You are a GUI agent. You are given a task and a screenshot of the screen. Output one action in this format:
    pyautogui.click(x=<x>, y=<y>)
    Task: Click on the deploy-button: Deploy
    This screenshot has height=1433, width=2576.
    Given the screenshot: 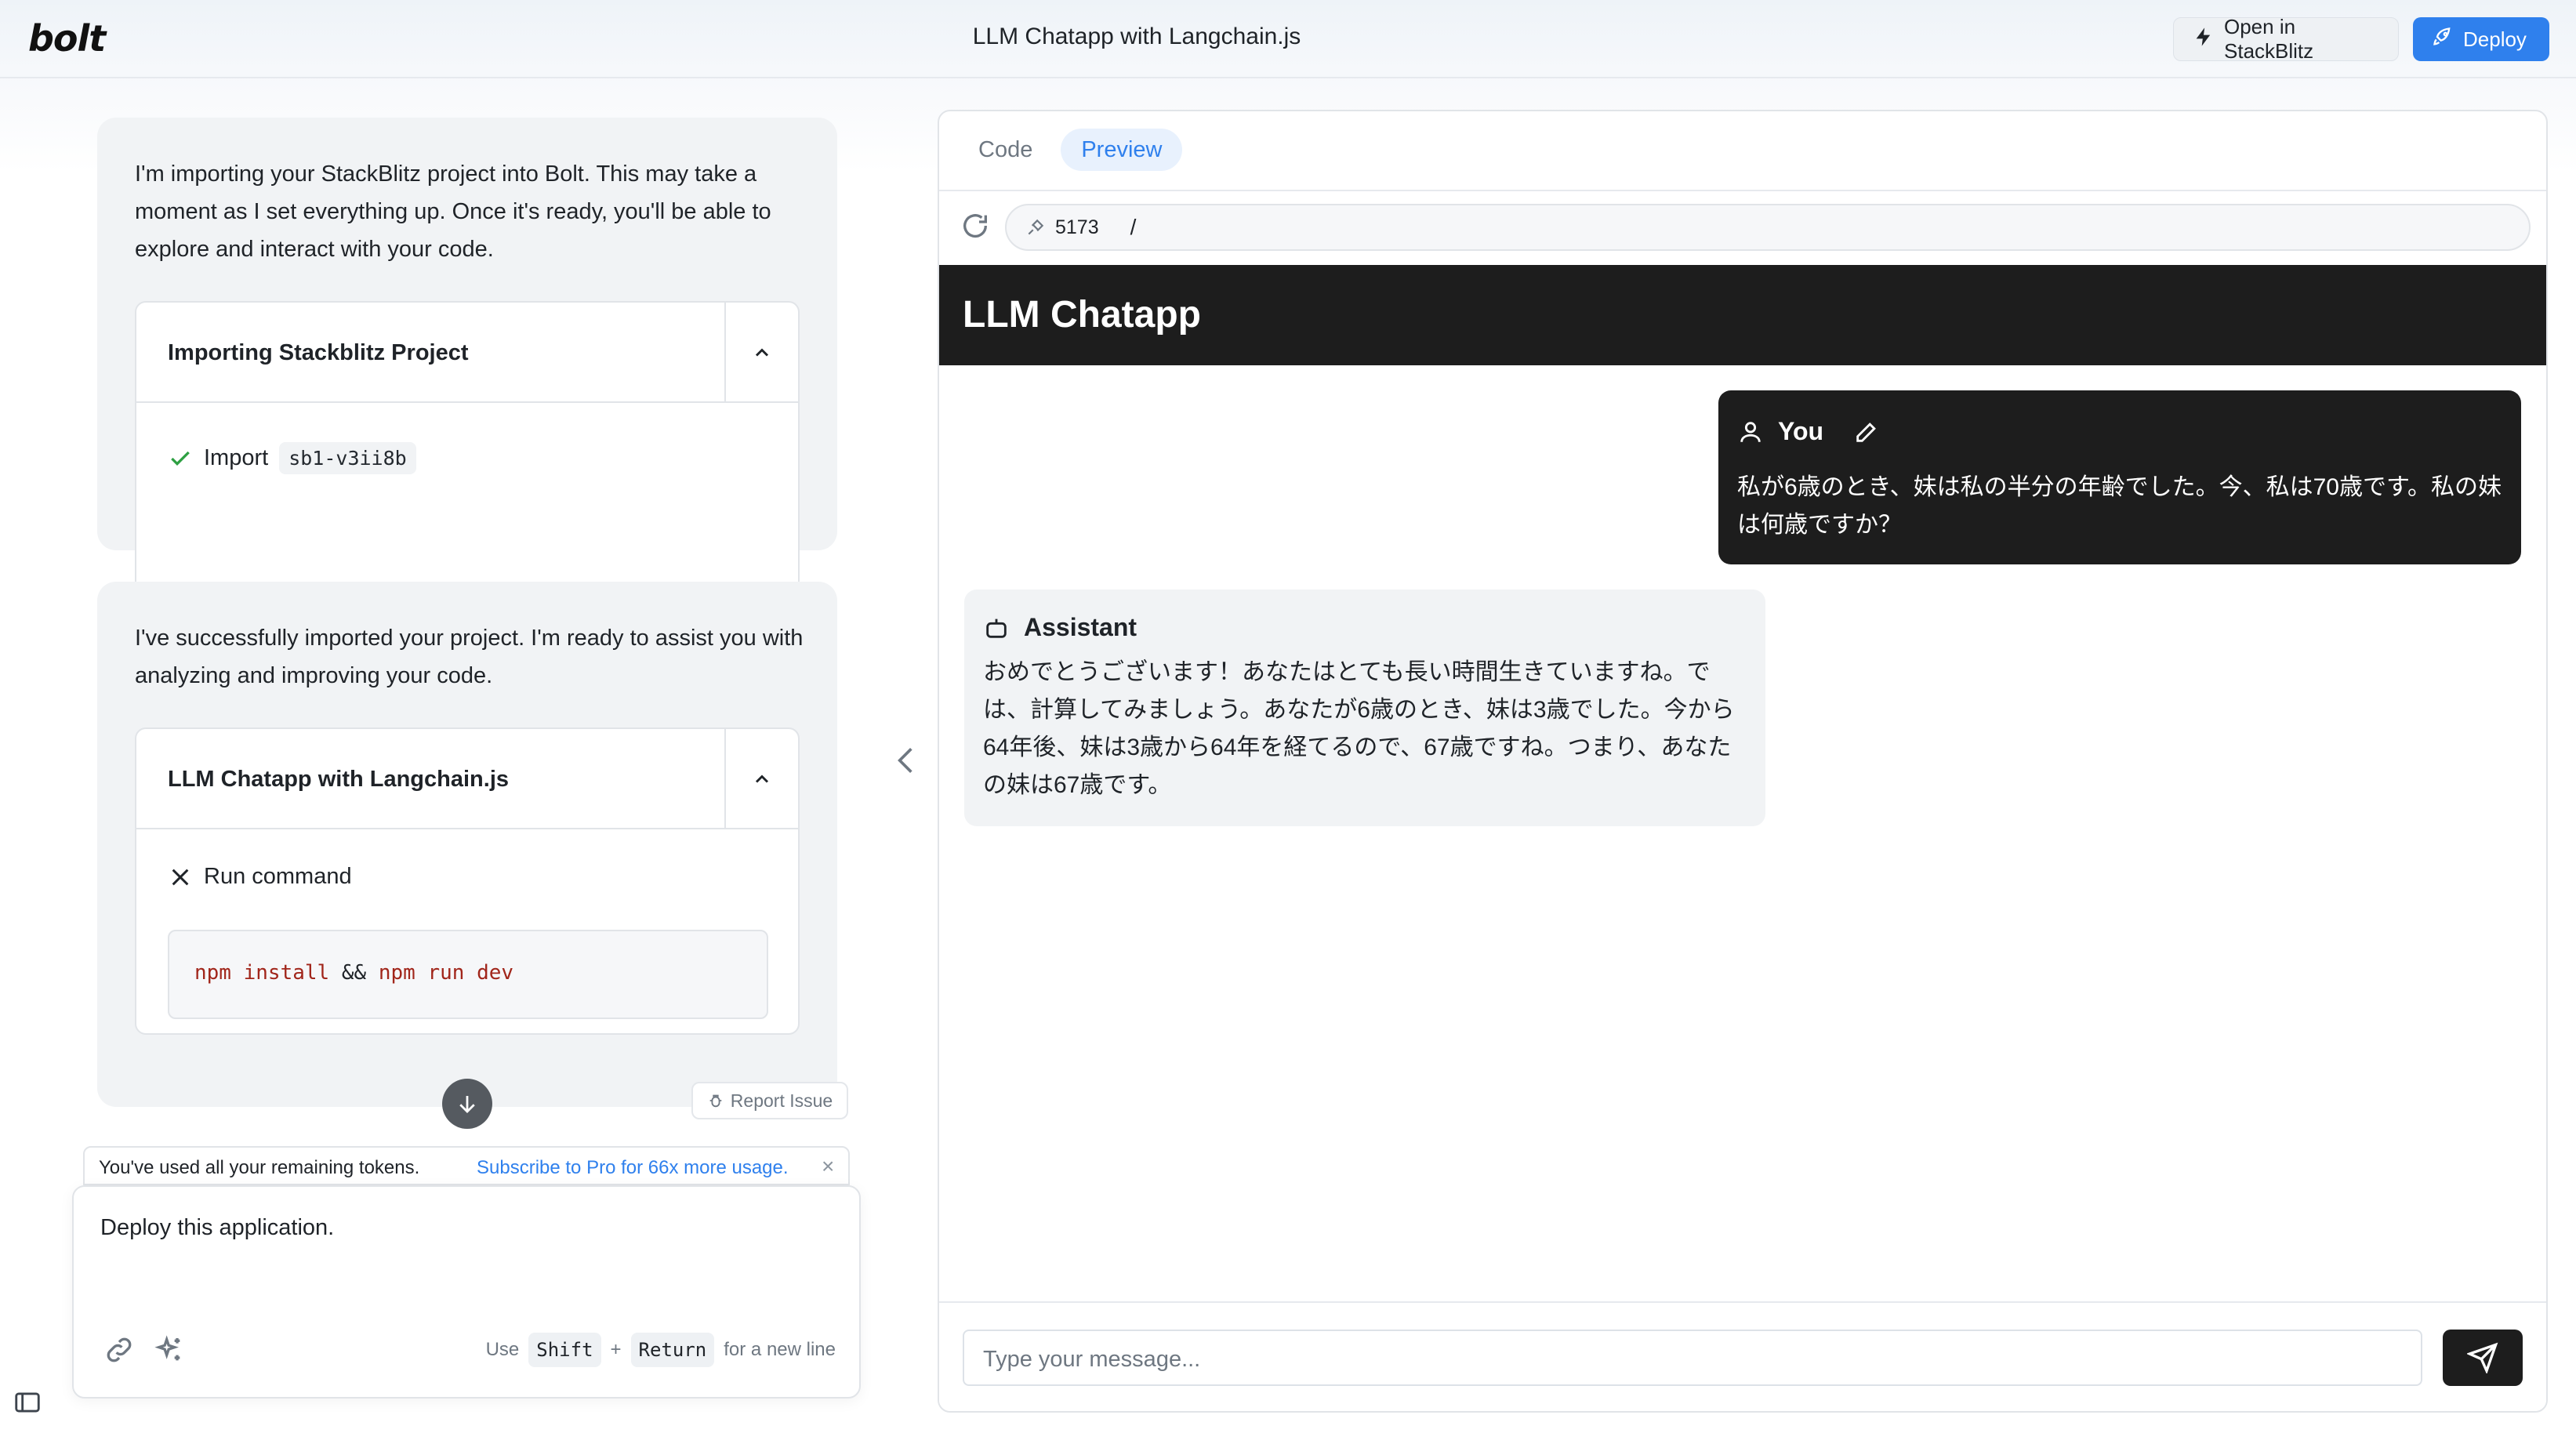 What is the action you would take?
    pyautogui.click(x=2481, y=39)
    